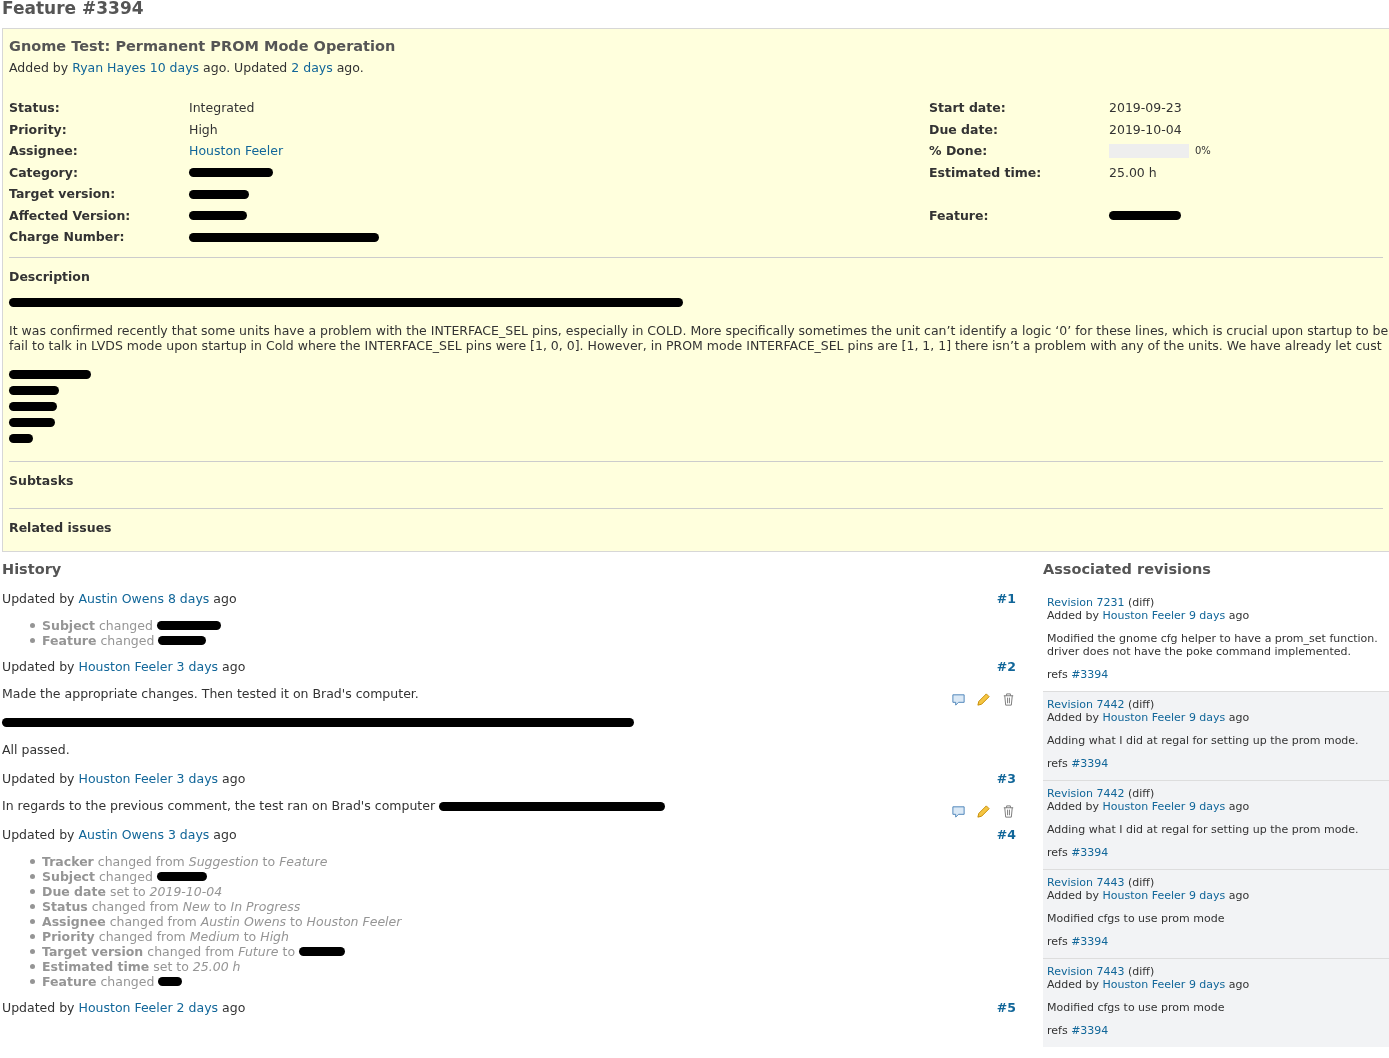  Describe the element at coordinates (174, 67) in the screenshot. I see `meta-link: 10 days` at that location.